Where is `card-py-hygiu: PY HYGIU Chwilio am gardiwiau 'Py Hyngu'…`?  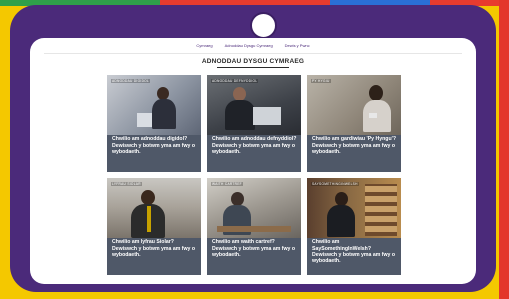 card-py-hygiu: PY HYGIU Chwilio am gardiwiau 'Py Hyngu'… is located at coordinates (354, 123).